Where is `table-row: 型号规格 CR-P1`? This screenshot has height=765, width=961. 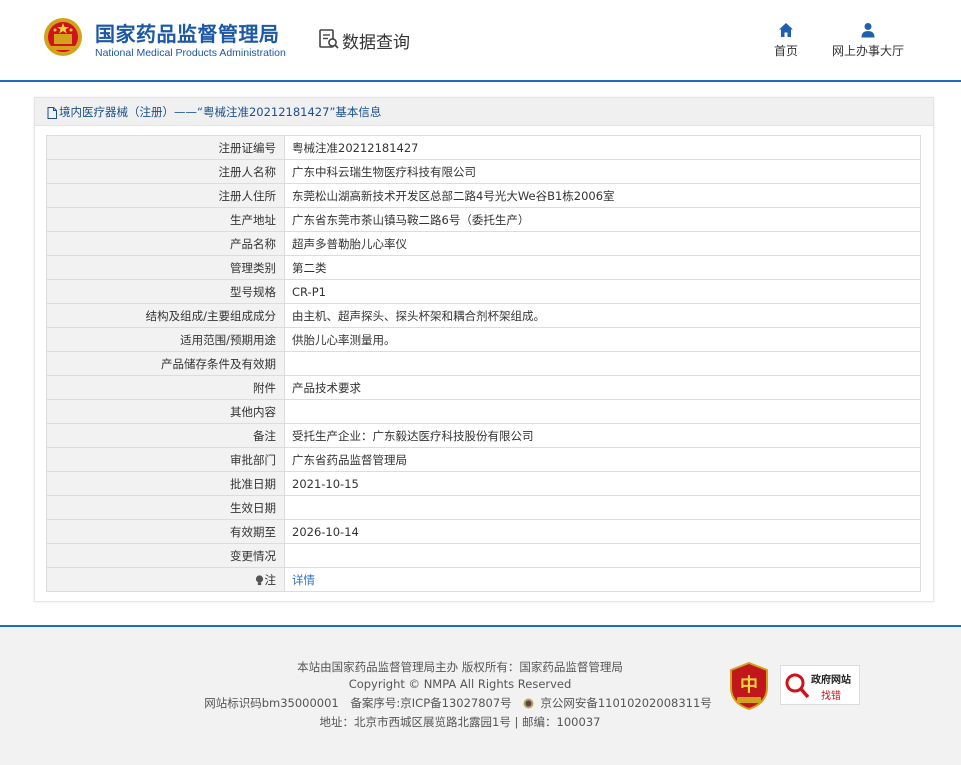 table-row: 型号规格 CR-P1 is located at coordinates (483, 291).